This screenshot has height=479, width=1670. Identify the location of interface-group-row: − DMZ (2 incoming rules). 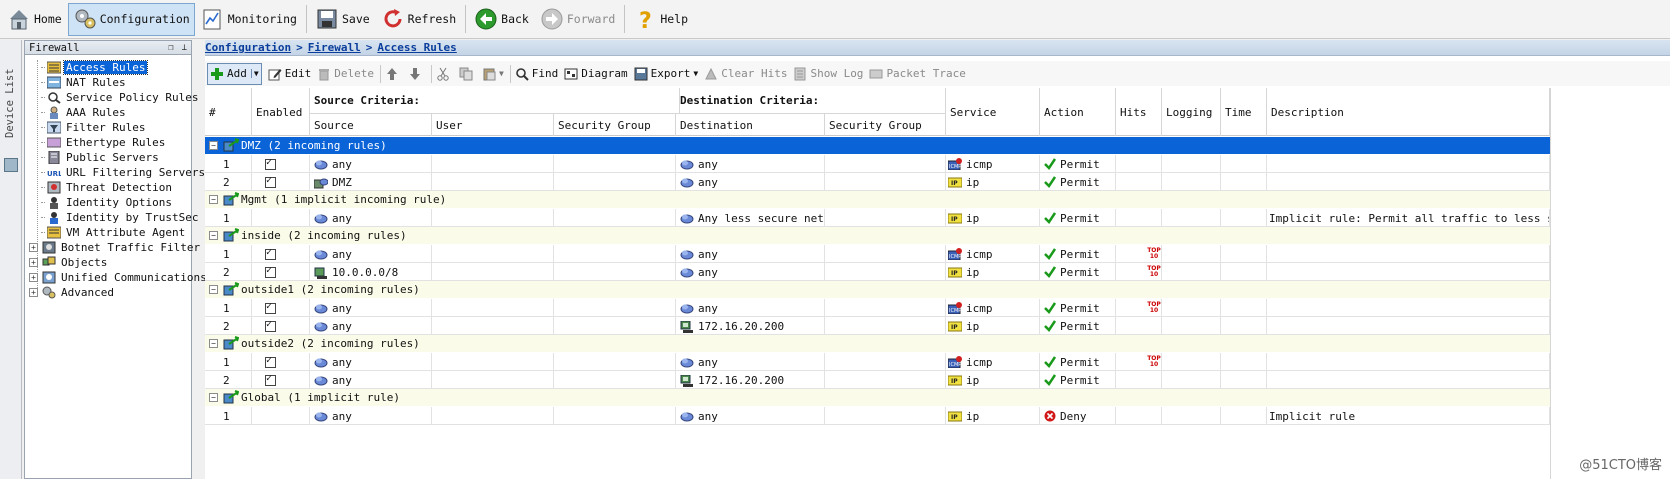
(877, 145).